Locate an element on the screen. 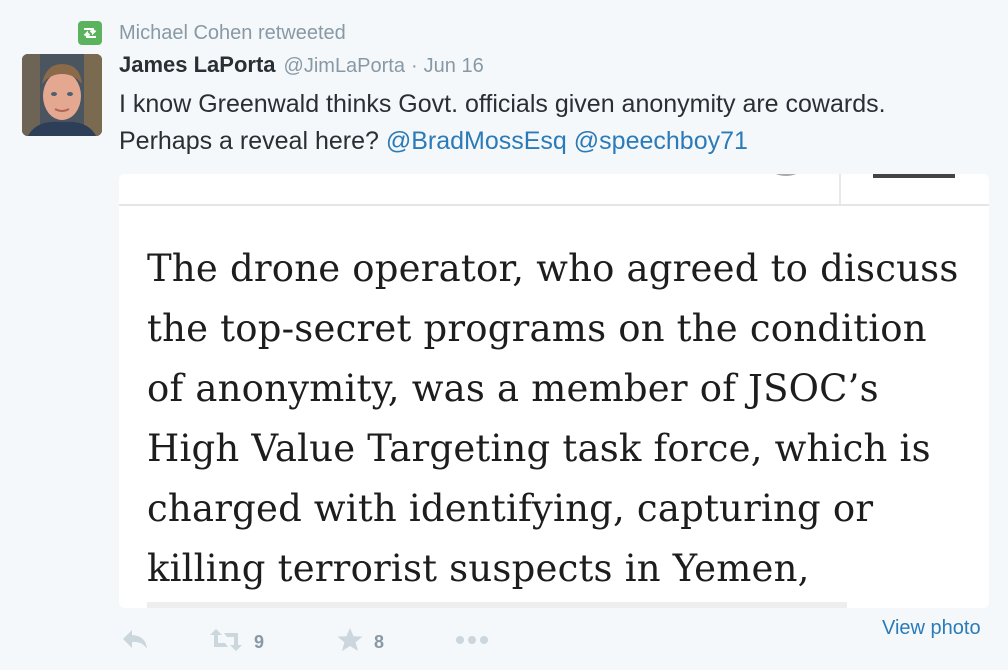 Image resolution: width=1008 pixels, height=670 pixels. mention-link: @speechboy71 is located at coordinates (661, 141).